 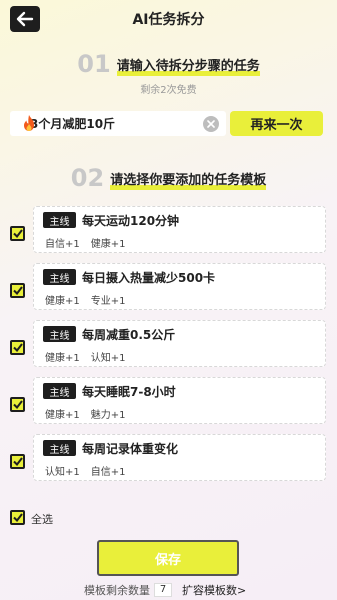 I want to click on retry-button: 再来一次, so click(x=276, y=123).